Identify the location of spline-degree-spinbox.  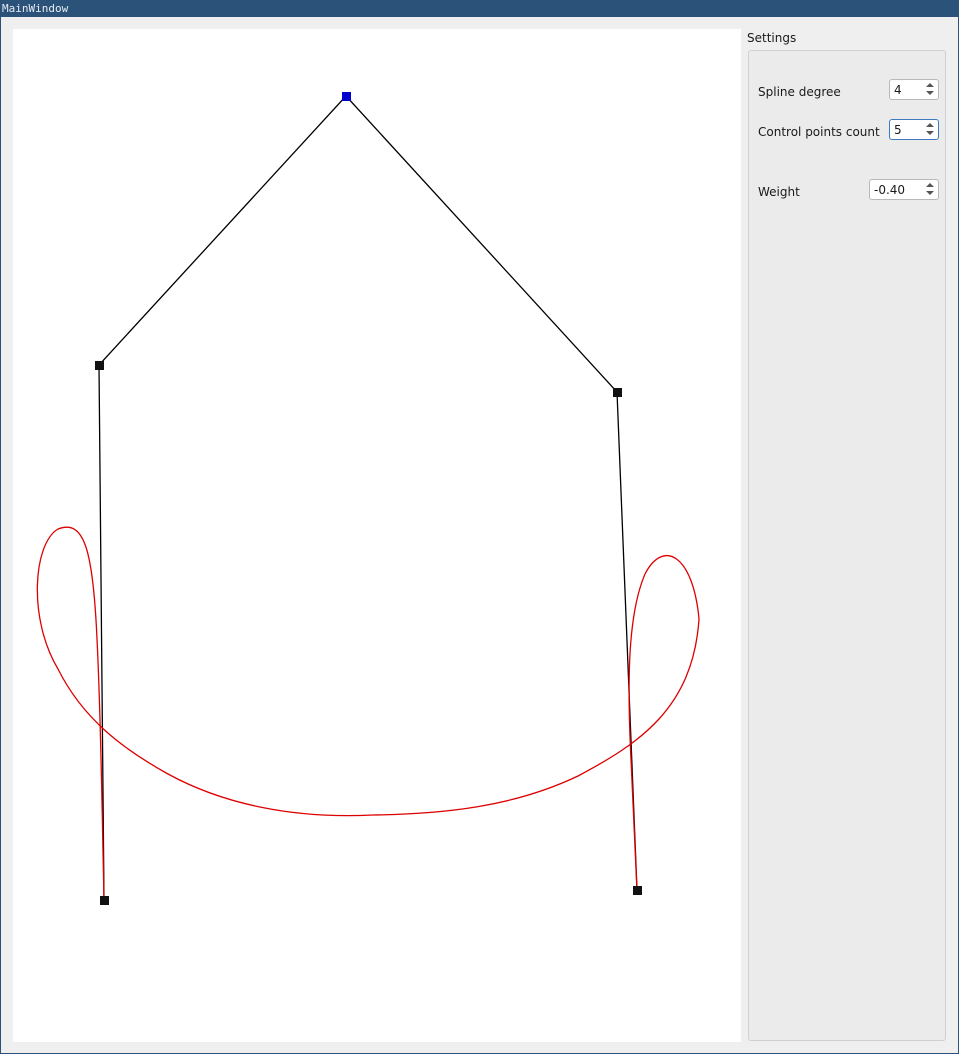
(914, 89).